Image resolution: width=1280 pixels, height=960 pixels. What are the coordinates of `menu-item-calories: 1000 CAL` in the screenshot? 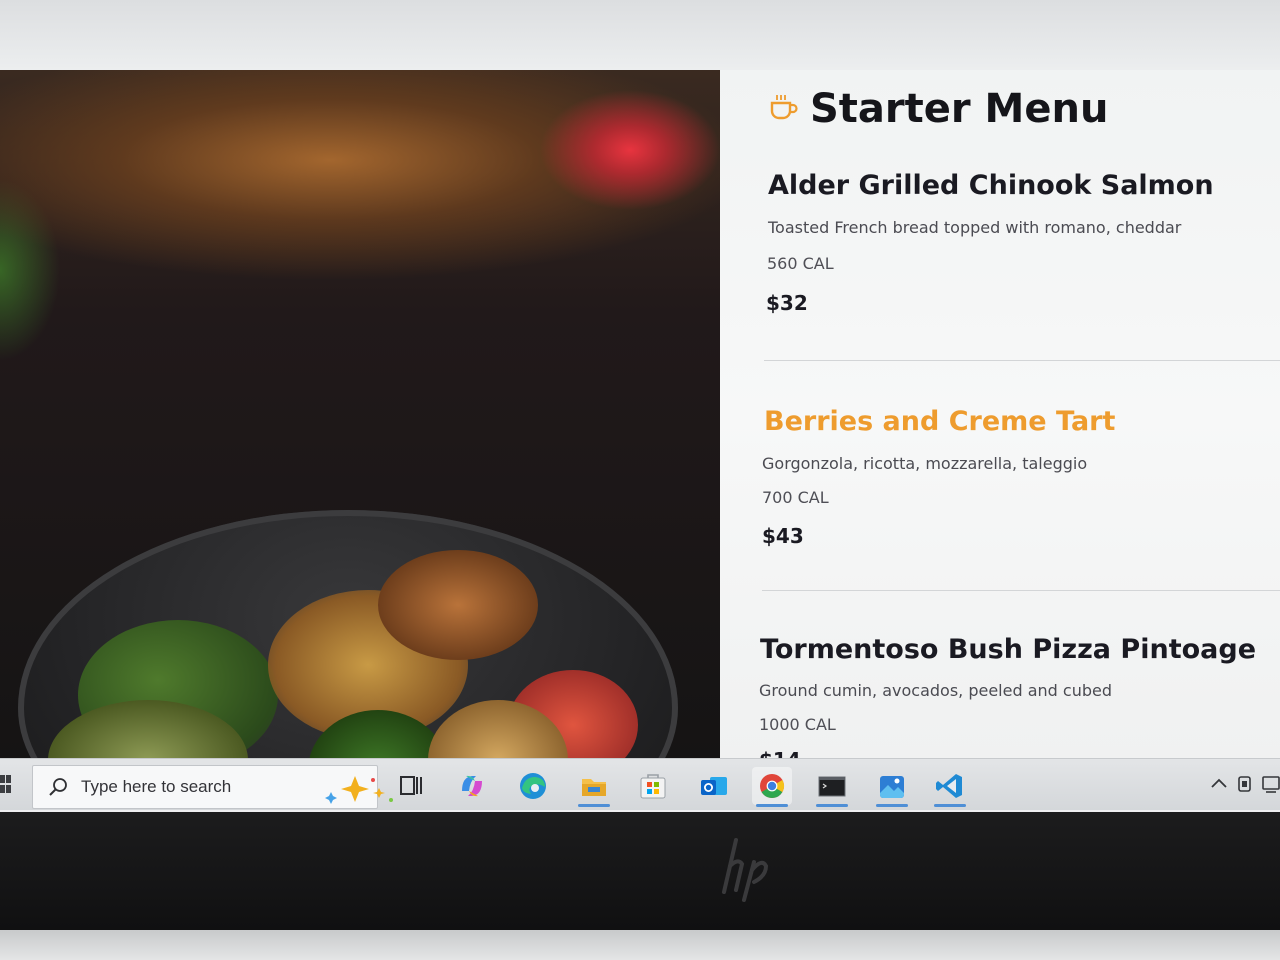 It's located at (797, 724).